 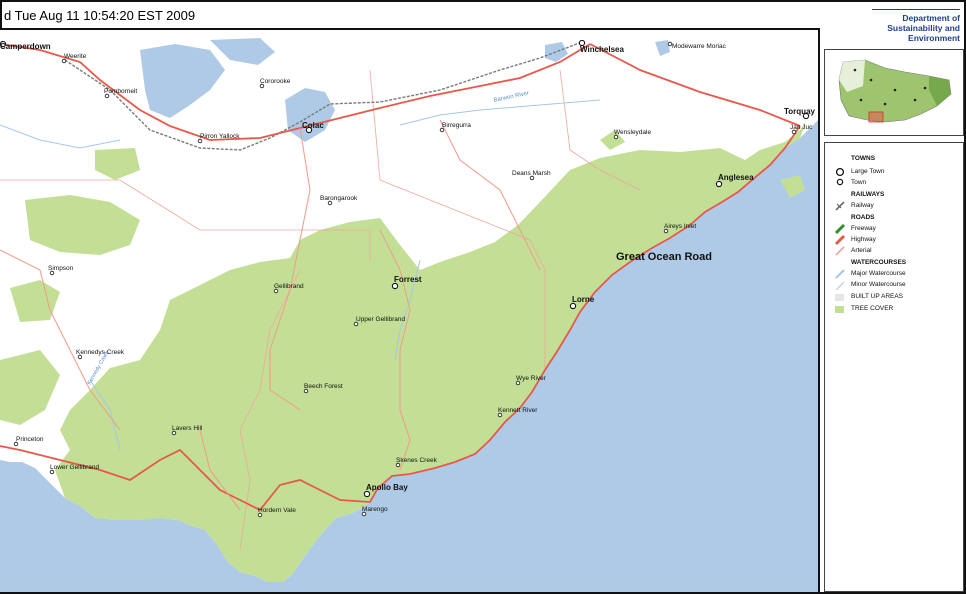 I want to click on town-label-aireys-inlet: Aireys Inlet, so click(x=680, y=226).